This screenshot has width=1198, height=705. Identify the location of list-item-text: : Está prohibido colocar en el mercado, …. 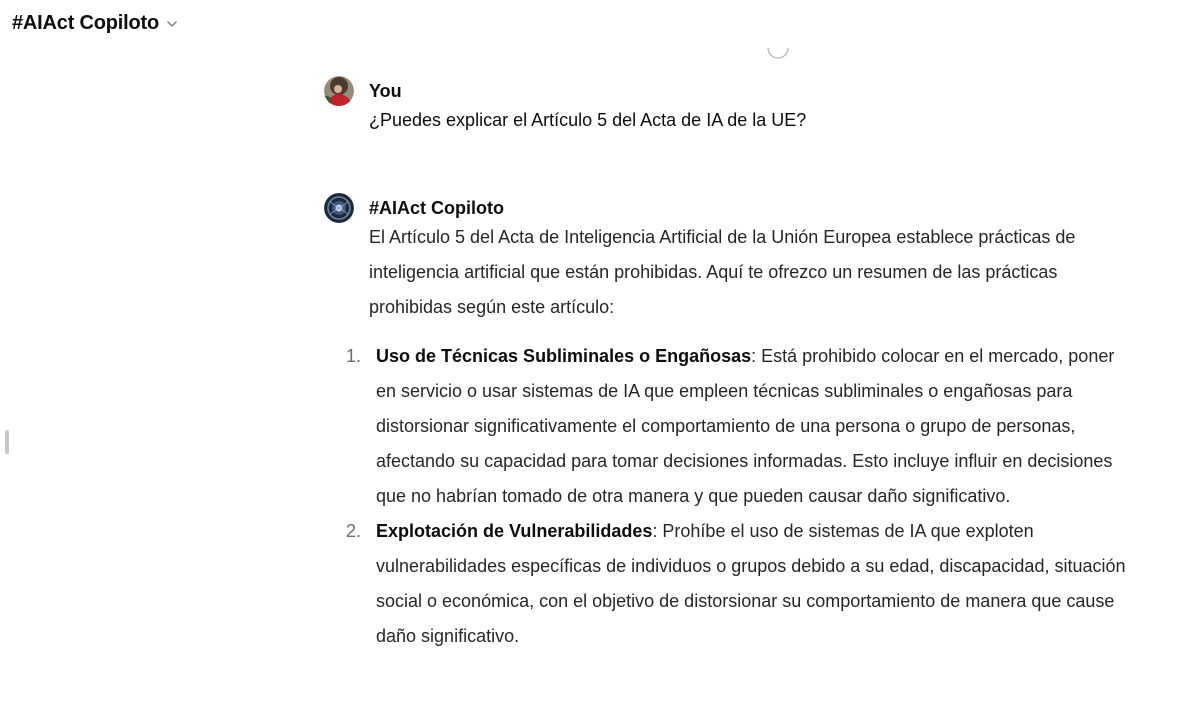
(745, 426).